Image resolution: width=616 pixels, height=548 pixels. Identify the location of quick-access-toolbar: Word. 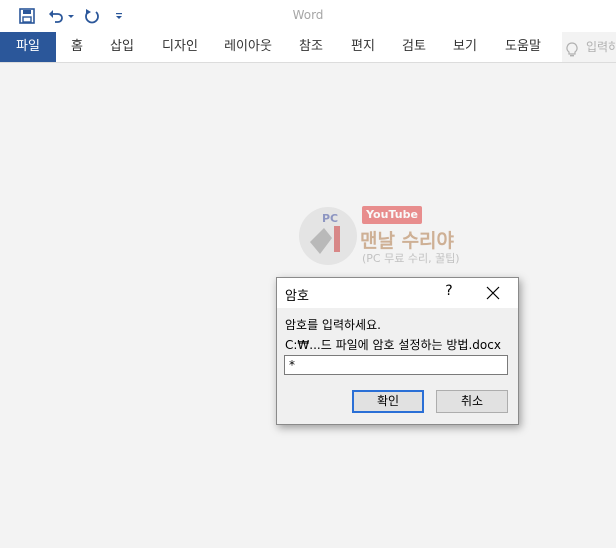
(308, 16).